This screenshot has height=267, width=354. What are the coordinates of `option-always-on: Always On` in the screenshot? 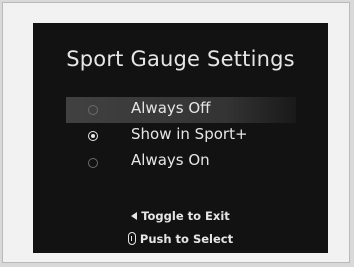 It's located at (180, 165).